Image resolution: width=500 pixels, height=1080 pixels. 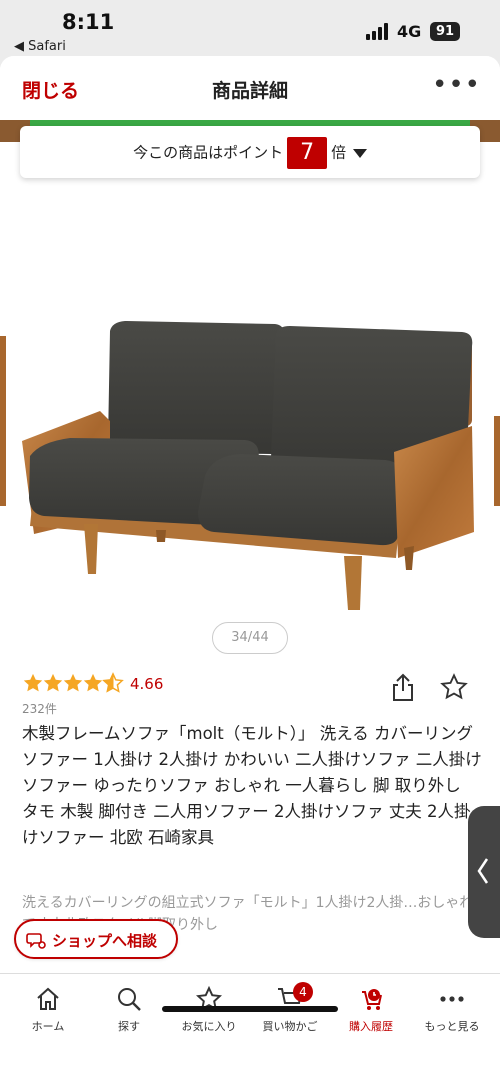 I want to click on tab-search-label: 探す, so click(x=129, y=1026).